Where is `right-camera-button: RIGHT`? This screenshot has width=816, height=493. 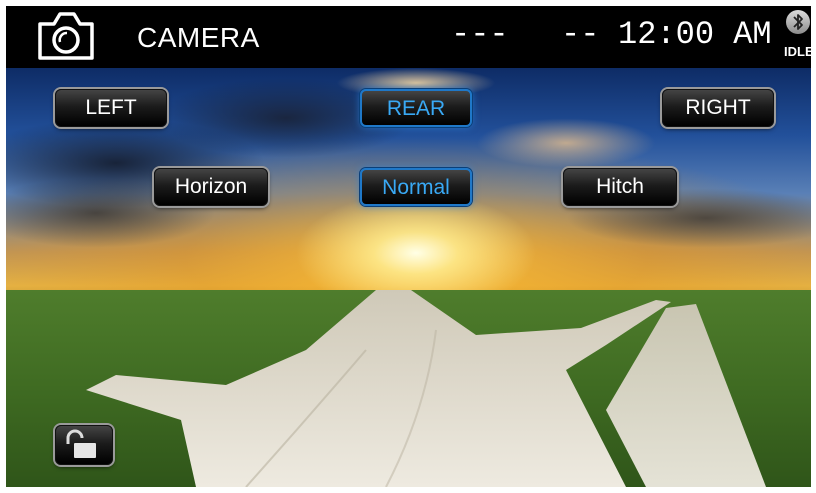
right-camera-button: RIGHT is located at coordinates (718, 108).